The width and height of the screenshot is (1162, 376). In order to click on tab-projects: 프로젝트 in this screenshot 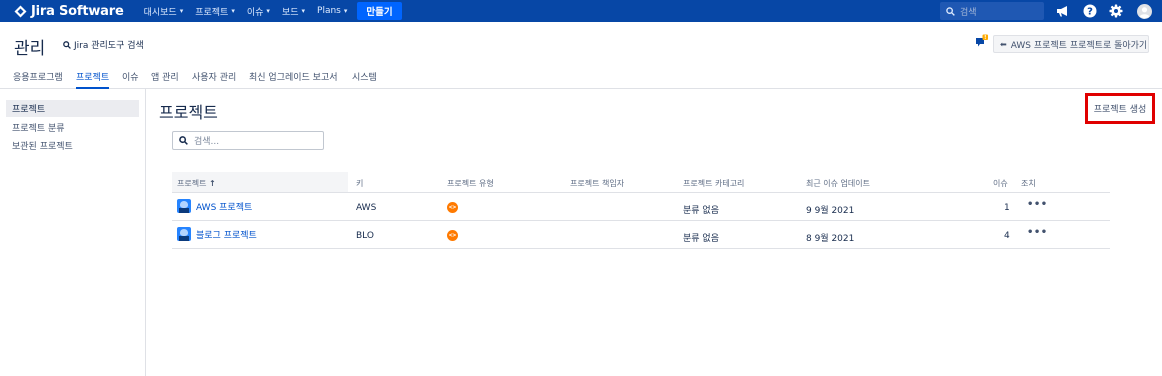, I will do `click(93, 79)`.